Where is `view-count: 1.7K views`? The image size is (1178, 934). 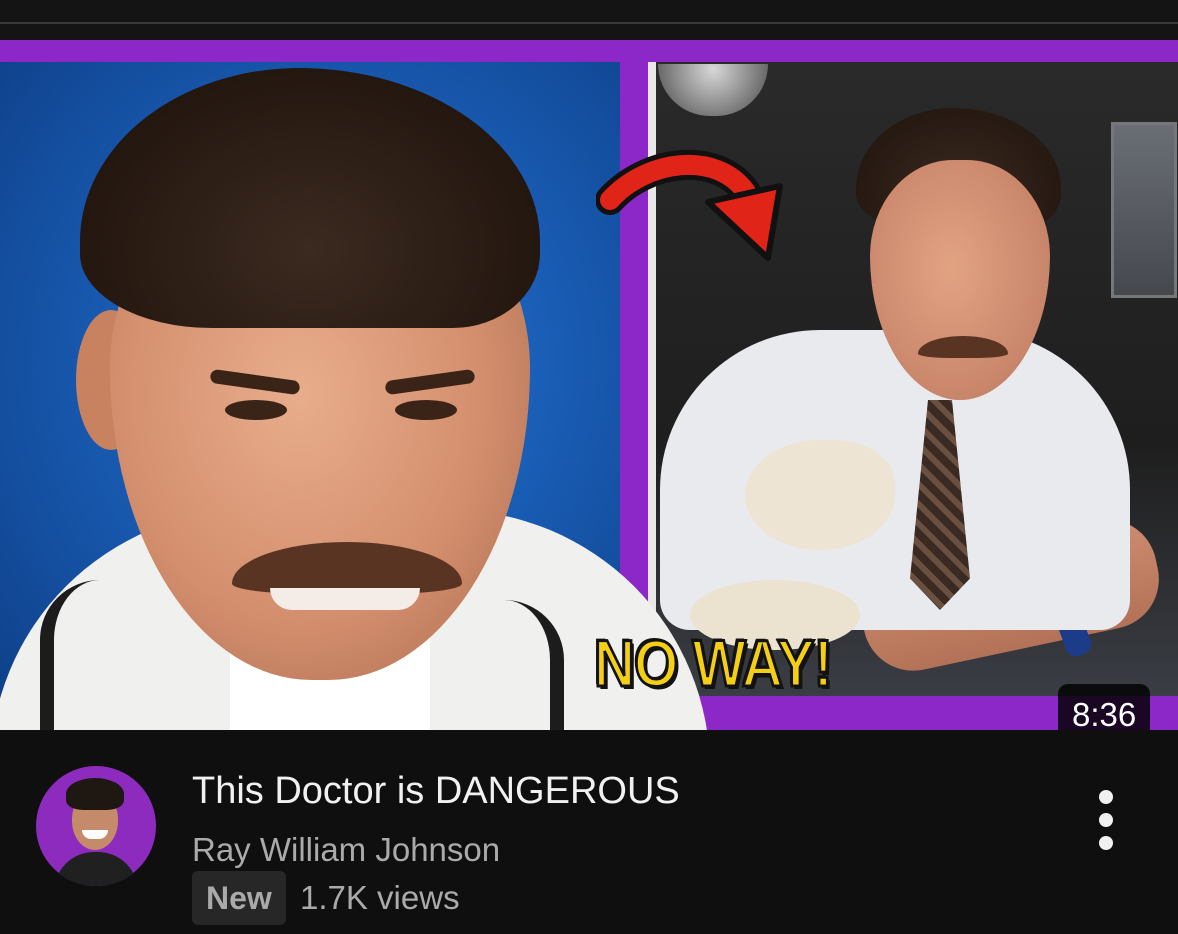 view-count: 1.7K views is located at coordinates (380, 897).